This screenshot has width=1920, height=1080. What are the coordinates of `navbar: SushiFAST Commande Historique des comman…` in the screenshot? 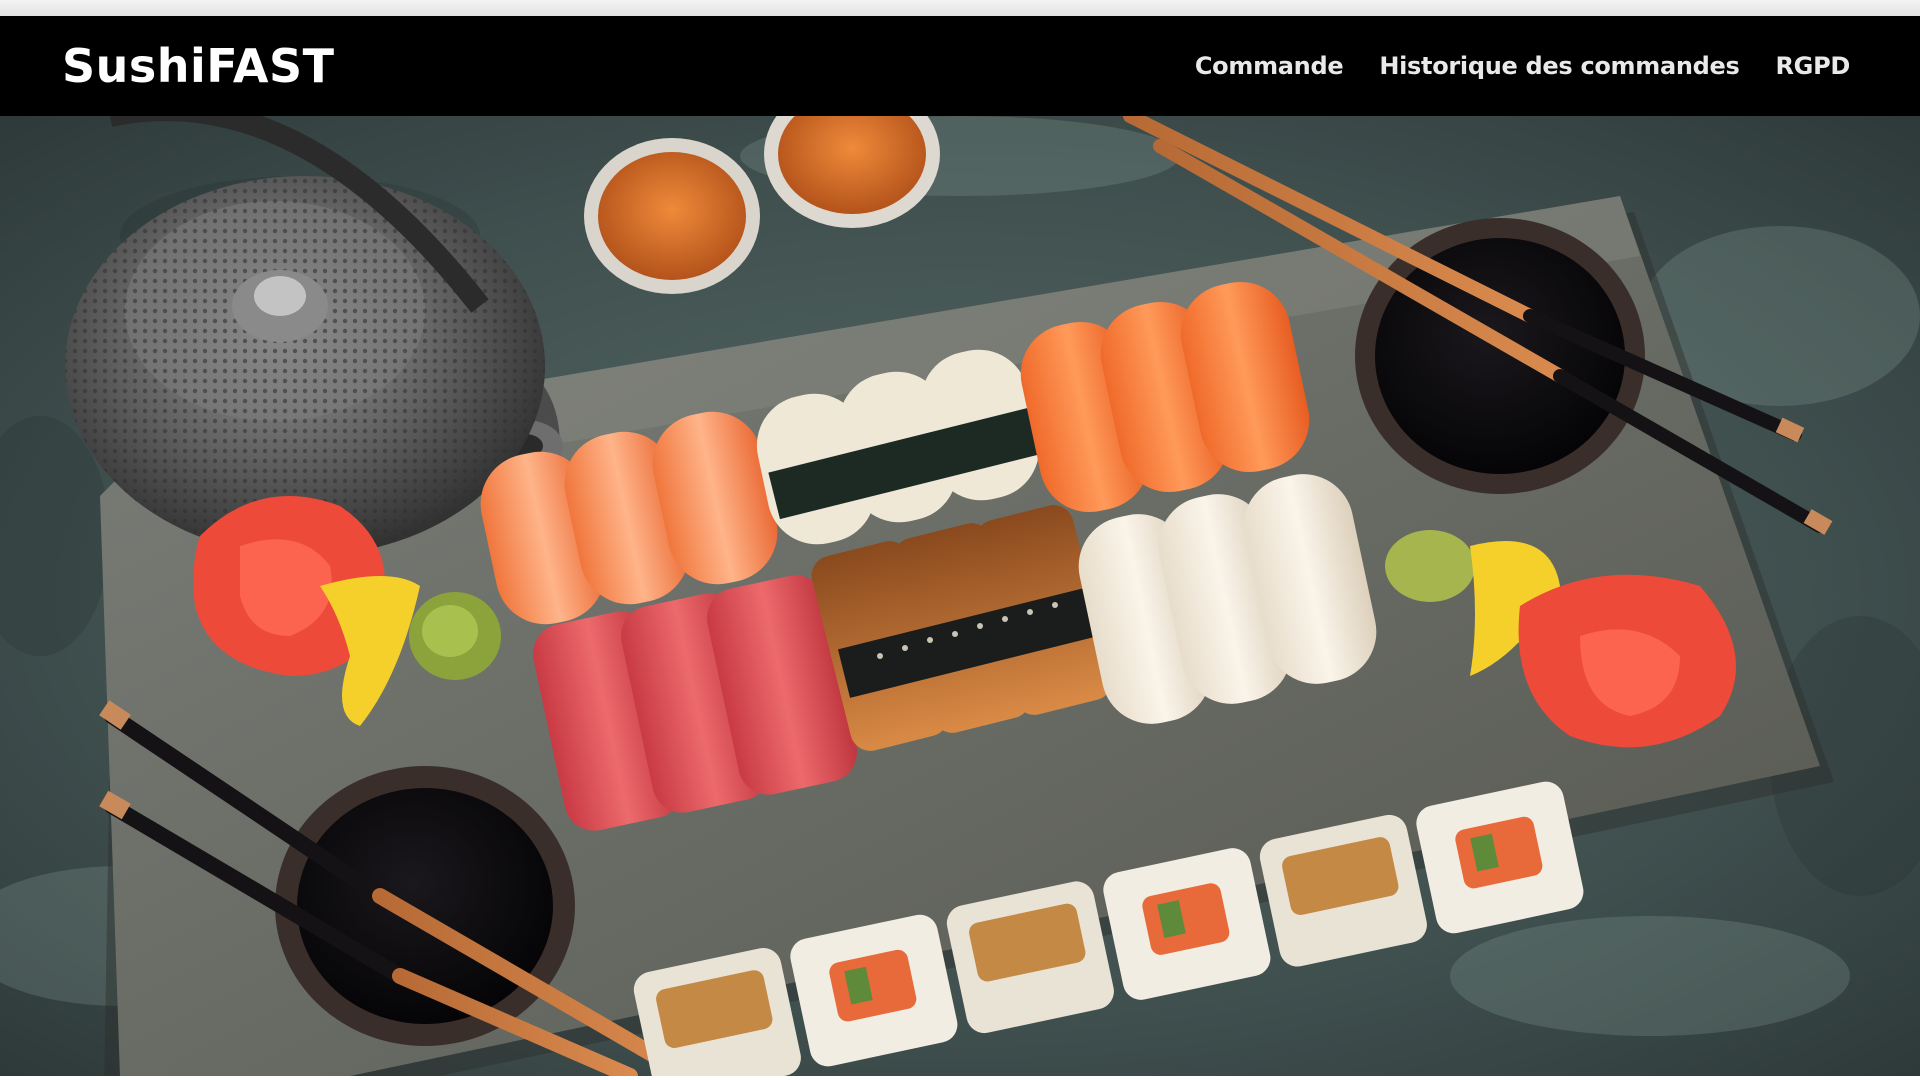 It's located at (960, 66).